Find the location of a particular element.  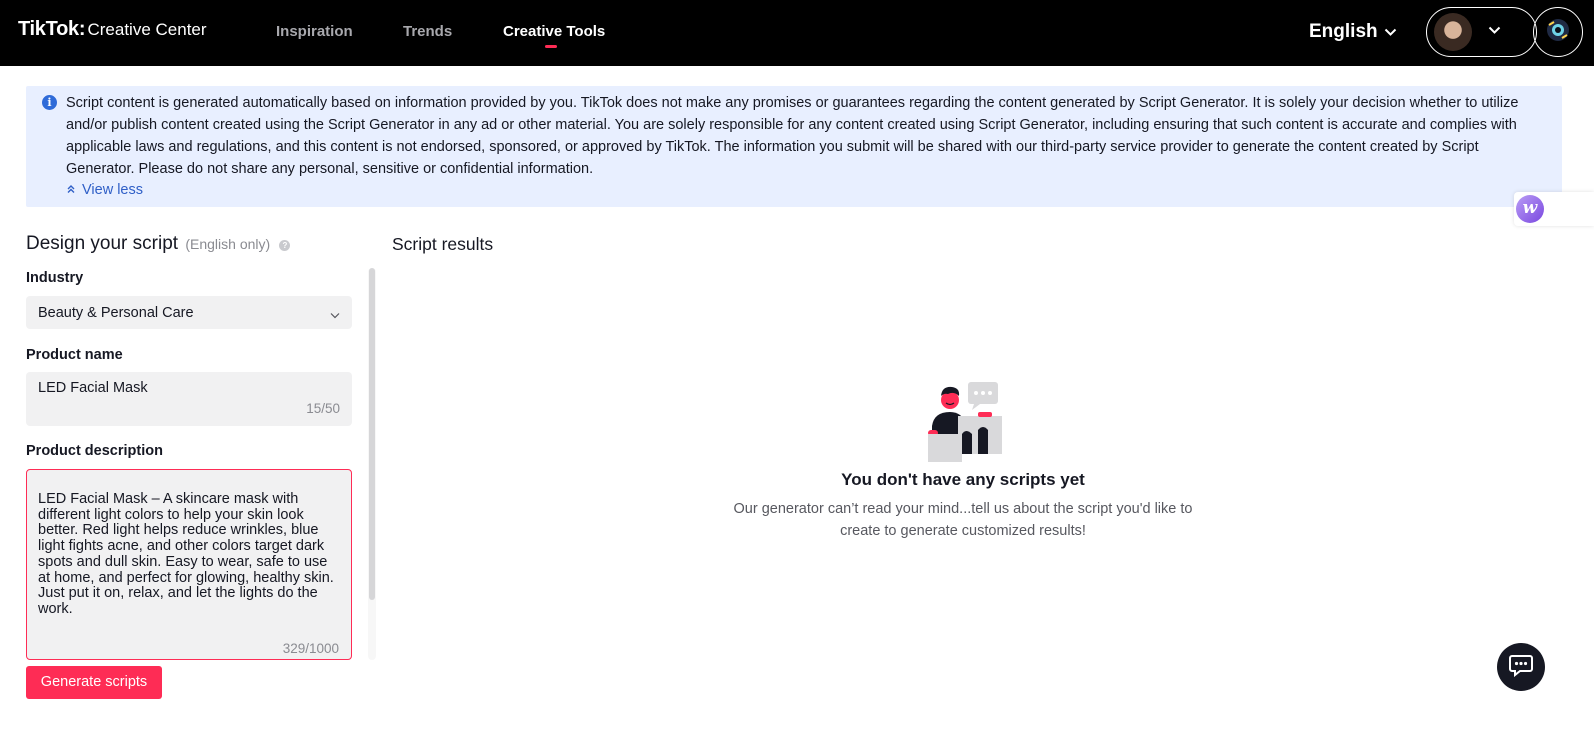

double-chevron-up-icon is located at coordinates (71, 190).